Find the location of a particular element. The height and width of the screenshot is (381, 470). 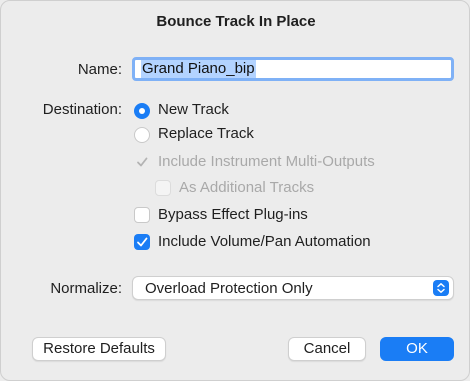

checkbox-additional-tracks is located at coordinates (163, 188).